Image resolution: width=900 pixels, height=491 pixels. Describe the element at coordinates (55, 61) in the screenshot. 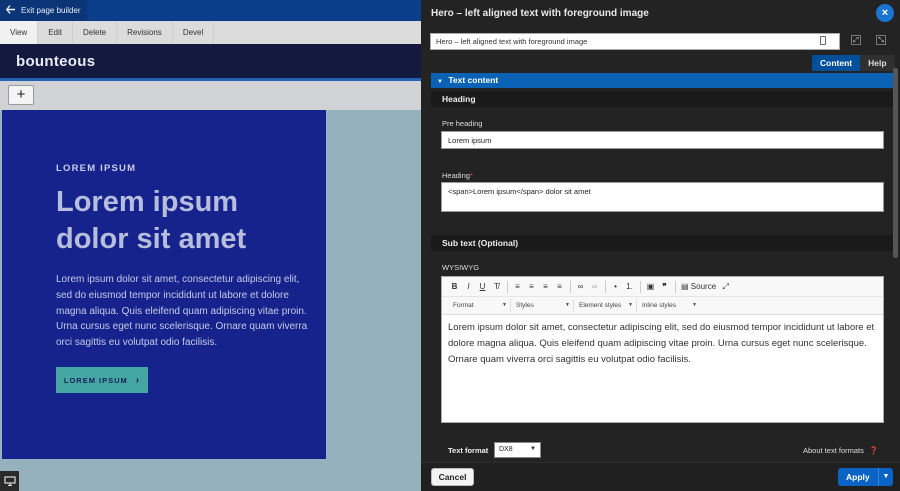

I see `site-logo: bounteous` at that location.